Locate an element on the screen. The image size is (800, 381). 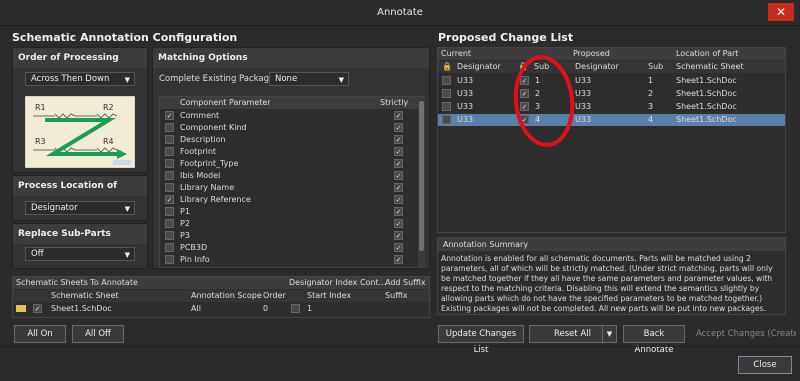
param-row: Description ✓ is located at coordinates (289, 140).